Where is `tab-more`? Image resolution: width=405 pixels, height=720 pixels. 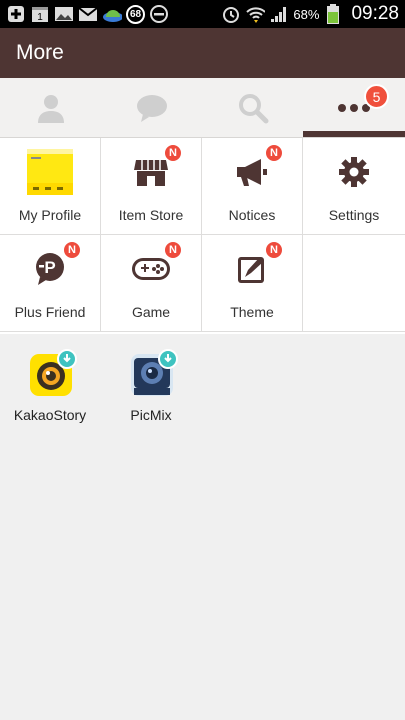 tab-more is located at coordinates (353, 108).